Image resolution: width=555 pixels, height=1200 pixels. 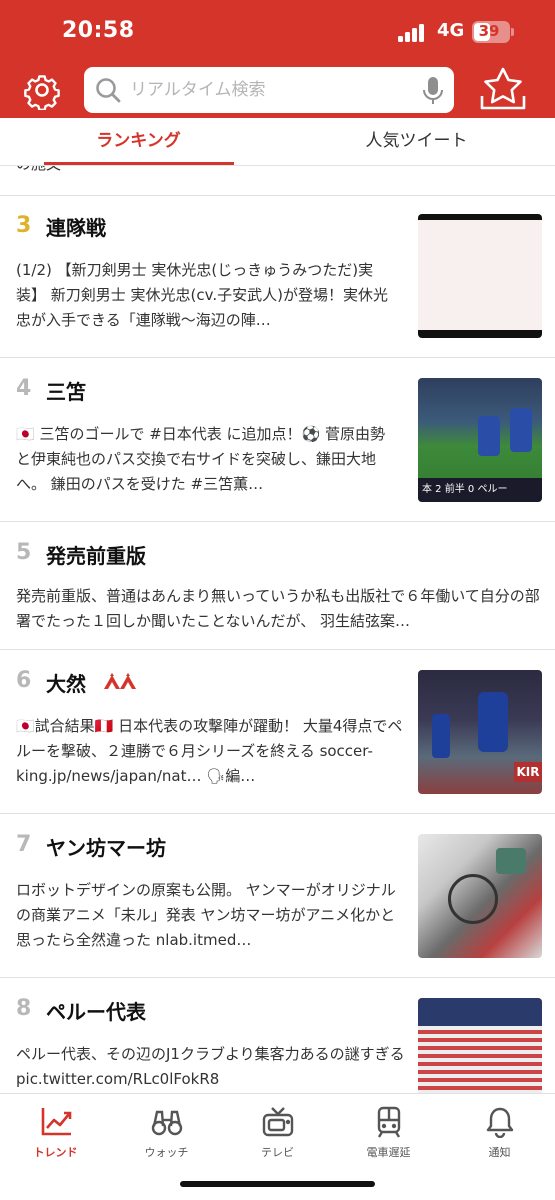 What do you see at coordinates (98, 30) in the screenshot?
I see `status-time: 20:58` at bounding box center [98, 30].